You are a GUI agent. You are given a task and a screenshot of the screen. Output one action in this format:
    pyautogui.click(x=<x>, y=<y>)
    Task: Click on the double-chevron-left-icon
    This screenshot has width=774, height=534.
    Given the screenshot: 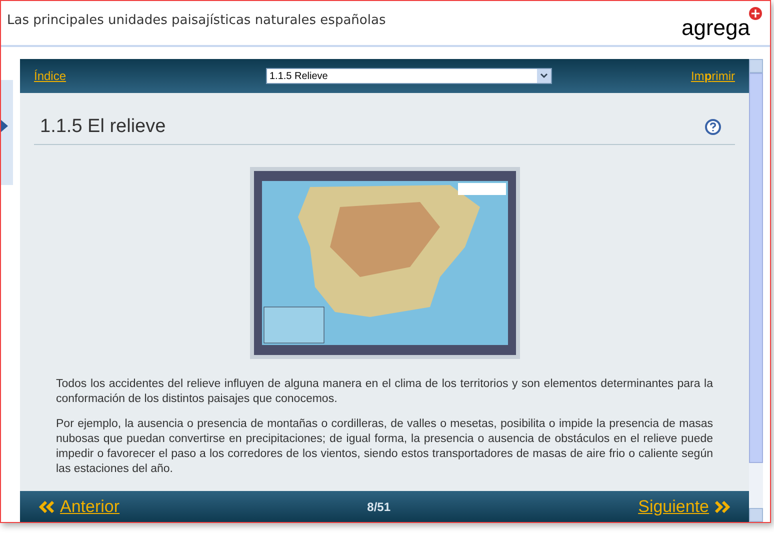 What is the action you would take?
    pyautogui.click(x=47, y=506)
    